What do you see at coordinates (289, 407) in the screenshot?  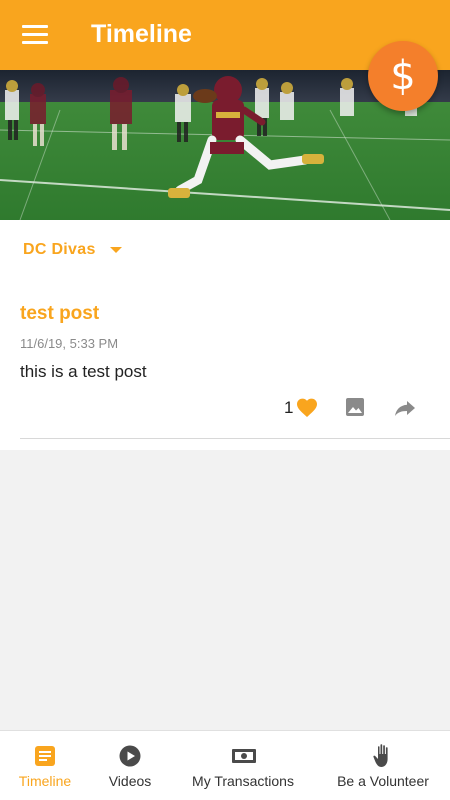 I see `like-count: 1` at bounding box center [289, 407].